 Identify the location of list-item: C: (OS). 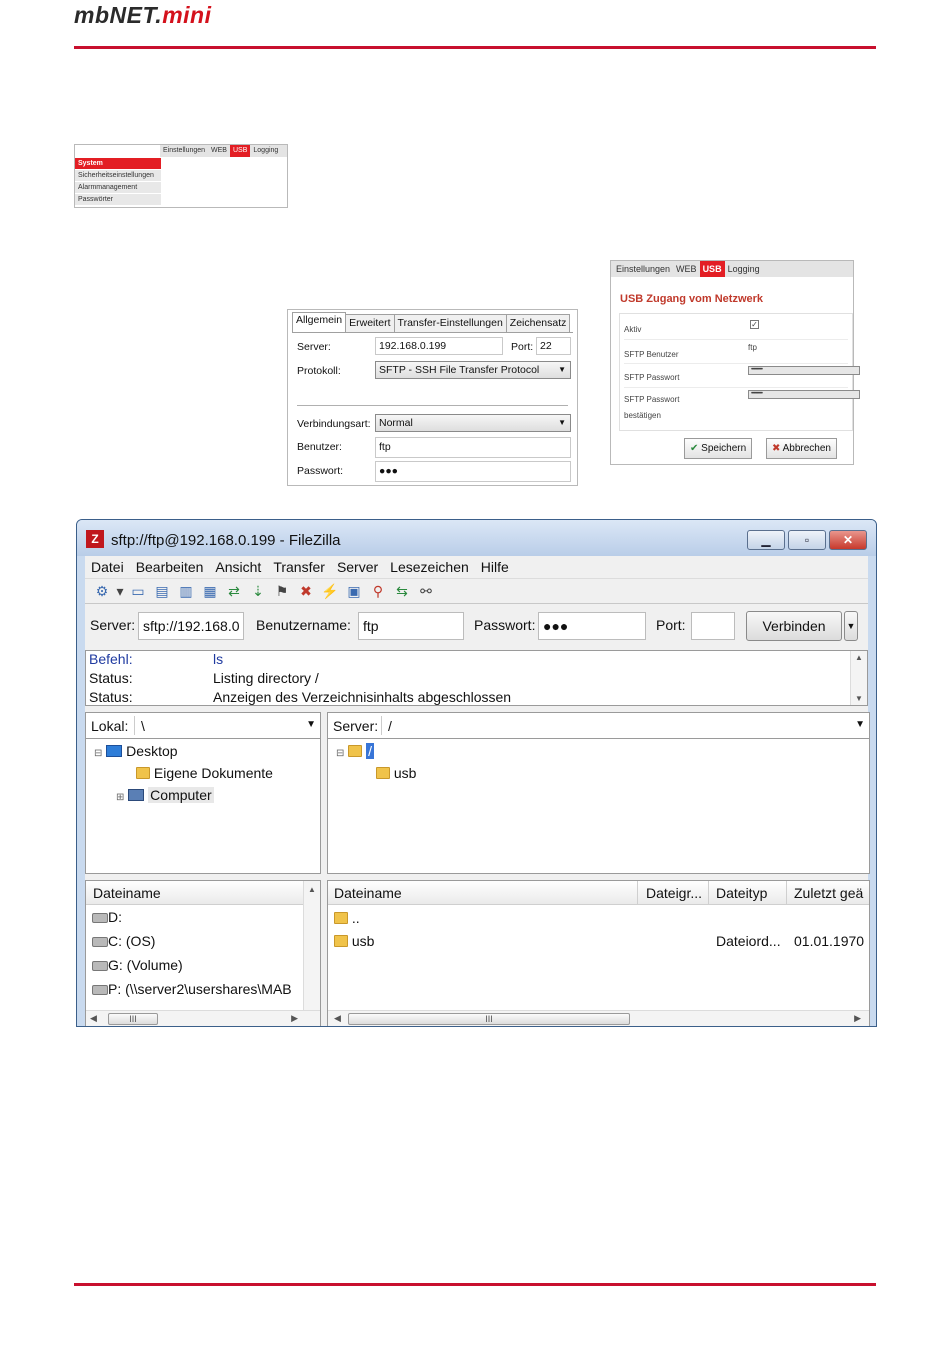
(123, 941).